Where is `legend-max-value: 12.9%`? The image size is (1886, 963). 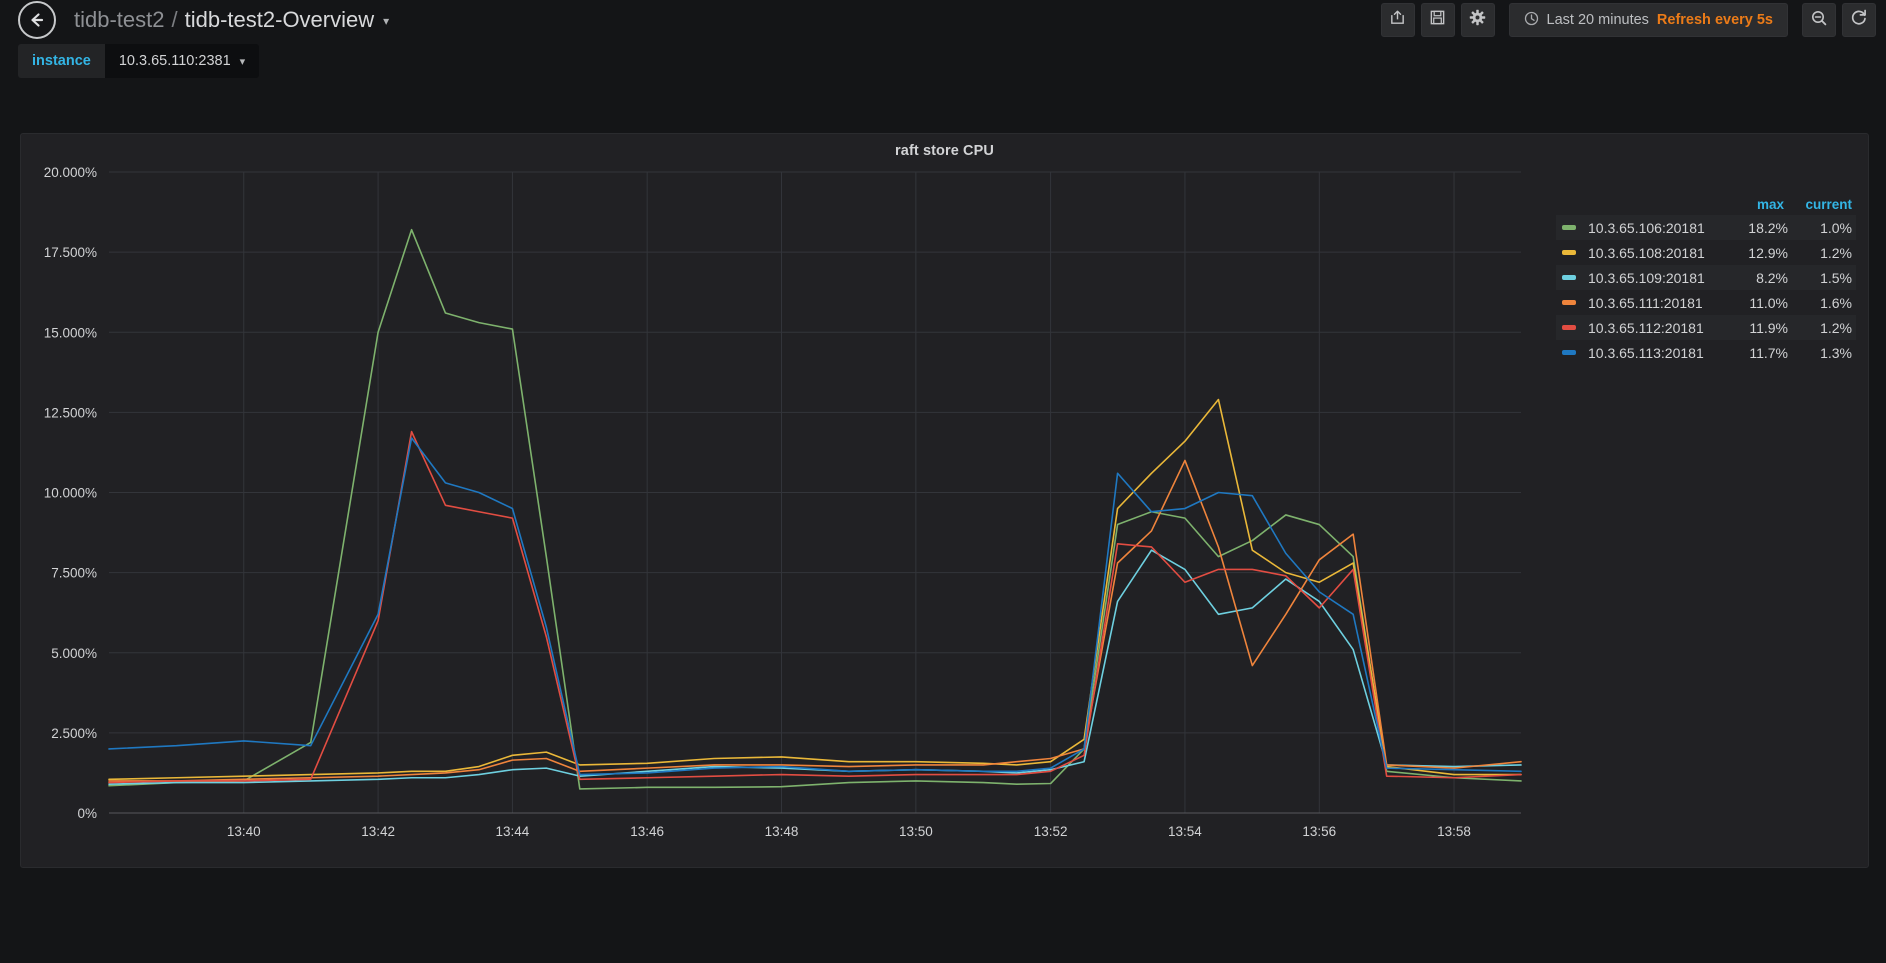 legend-max-value: 12.9% is located at coordinates (1768, 252).